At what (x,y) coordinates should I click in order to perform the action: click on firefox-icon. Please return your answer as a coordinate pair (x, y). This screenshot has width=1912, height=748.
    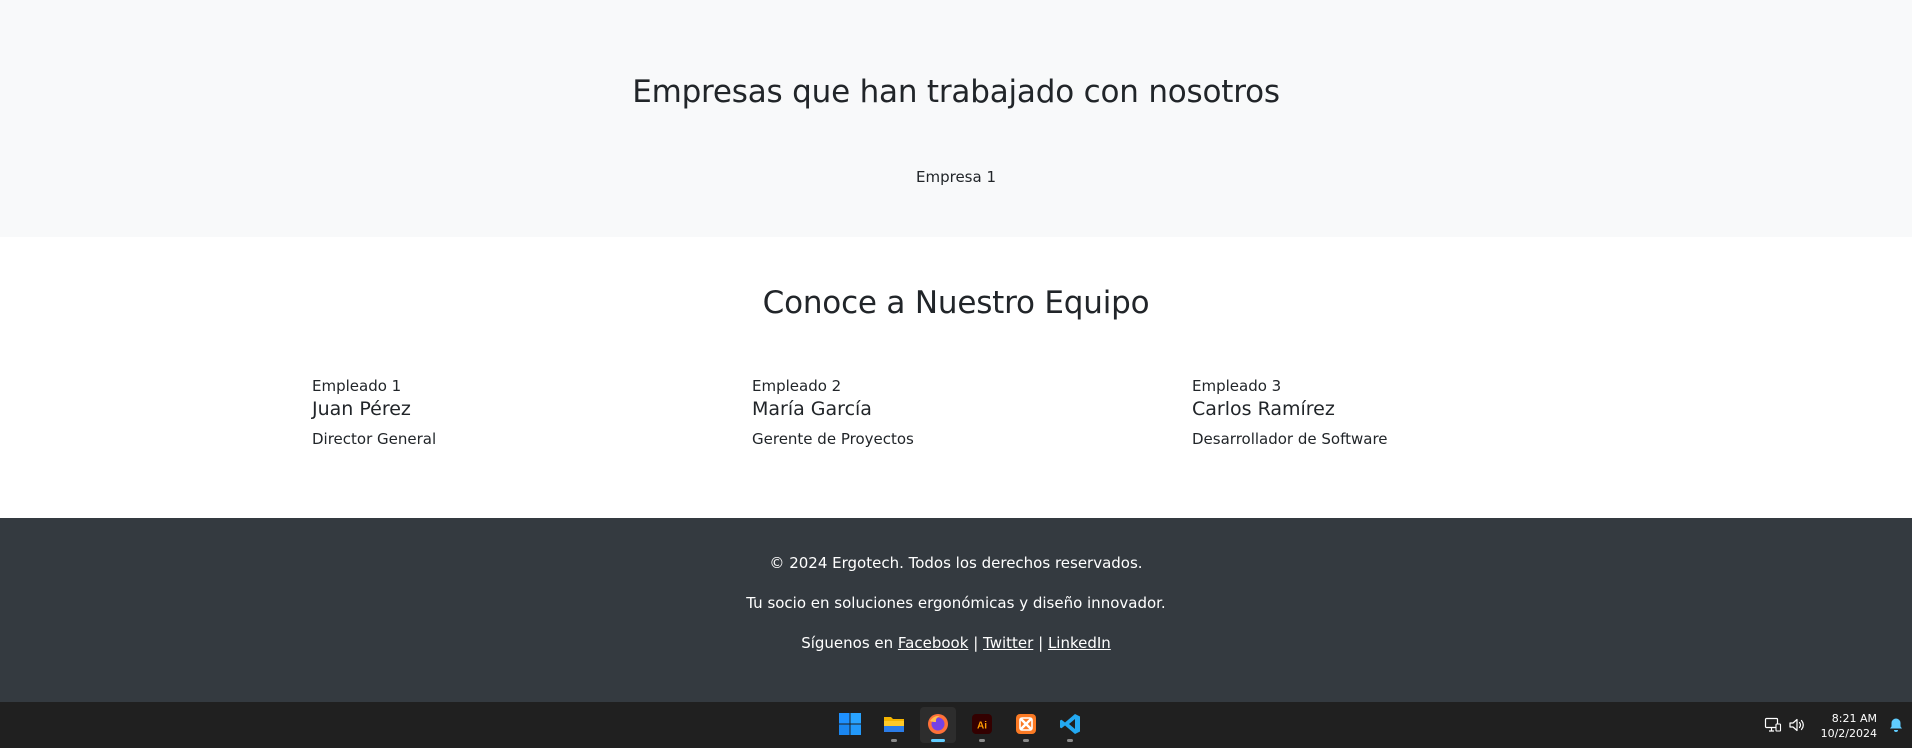
    Looking at the image, I should click on (938, 724).